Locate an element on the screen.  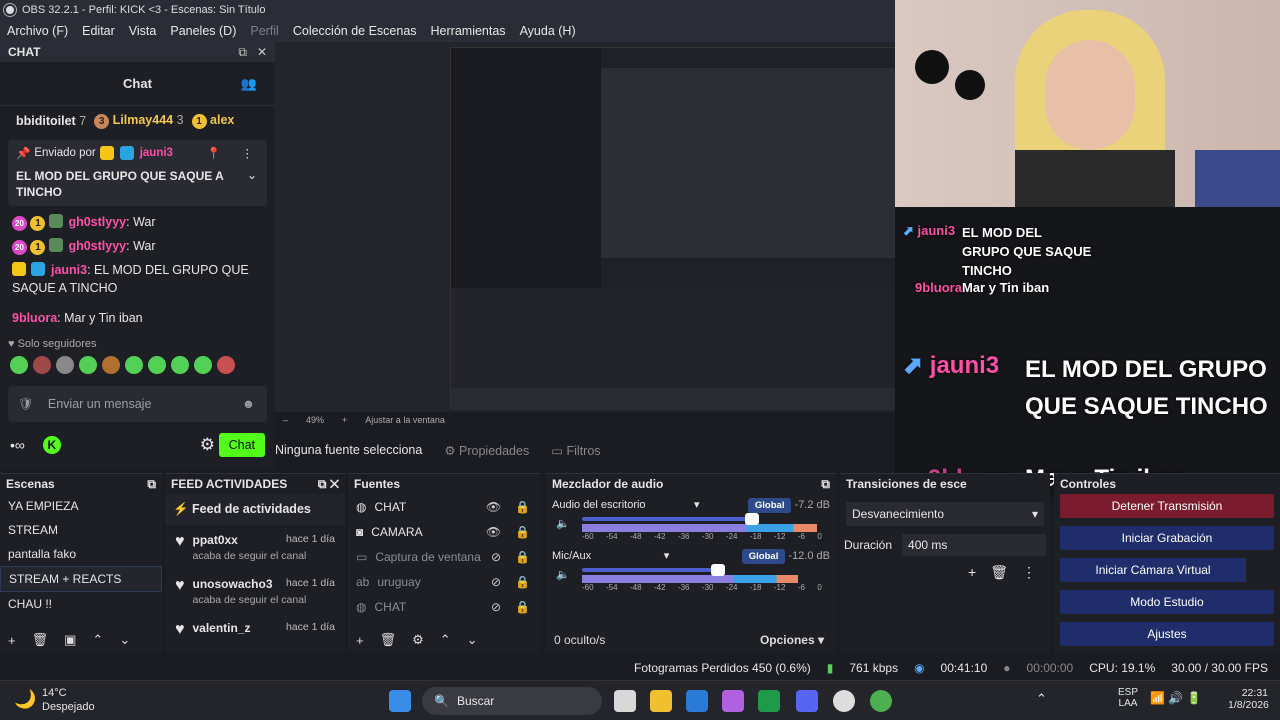
chevron-down-icon: ⌄ is located at coordinates (252, 175).